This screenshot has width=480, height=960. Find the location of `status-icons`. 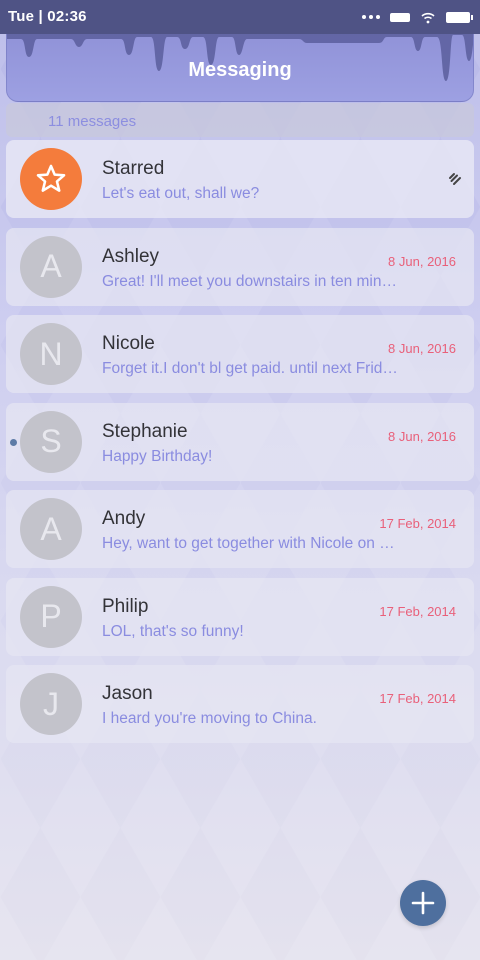

status-icons is located at coordinates (417, 17).